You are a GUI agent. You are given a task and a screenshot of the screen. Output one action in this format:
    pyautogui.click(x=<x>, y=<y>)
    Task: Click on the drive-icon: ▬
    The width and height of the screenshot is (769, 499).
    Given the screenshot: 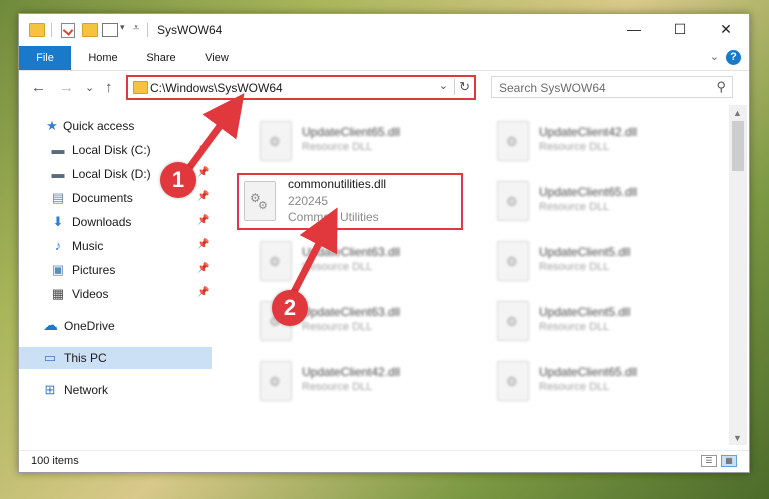 What is the action you would take?
    pyautogui.click(x=58, y=149)
    